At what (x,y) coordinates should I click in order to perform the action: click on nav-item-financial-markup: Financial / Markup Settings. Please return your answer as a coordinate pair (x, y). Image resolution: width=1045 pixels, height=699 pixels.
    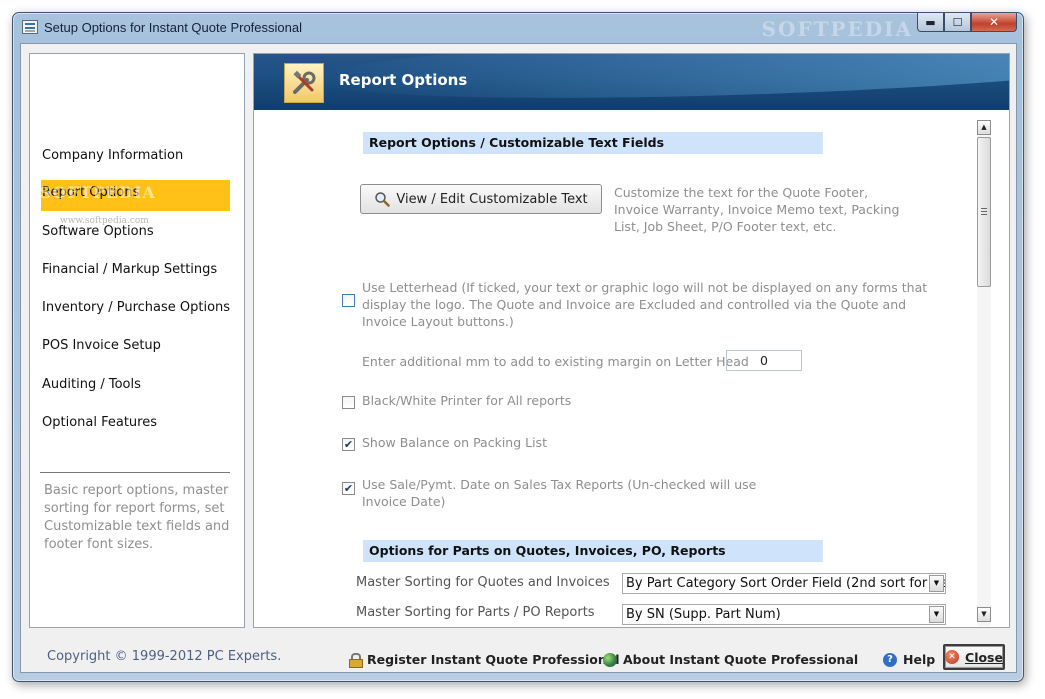
    Looking at the image, I should click on (129, 269).